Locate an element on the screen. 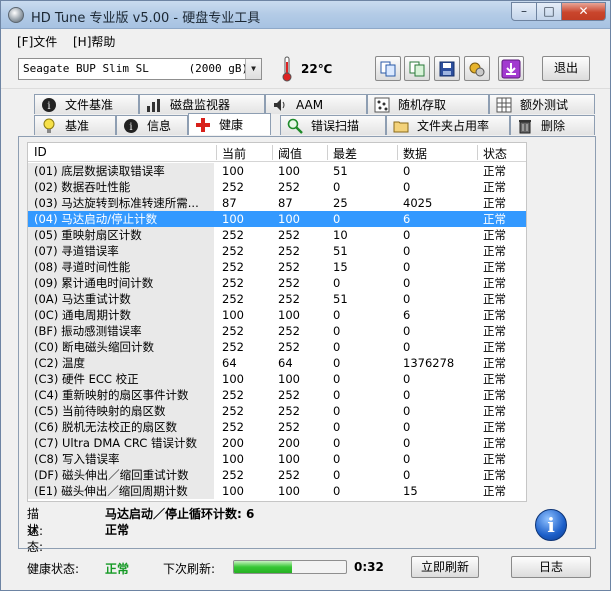  copy-button is located at coordinates (388, 68).